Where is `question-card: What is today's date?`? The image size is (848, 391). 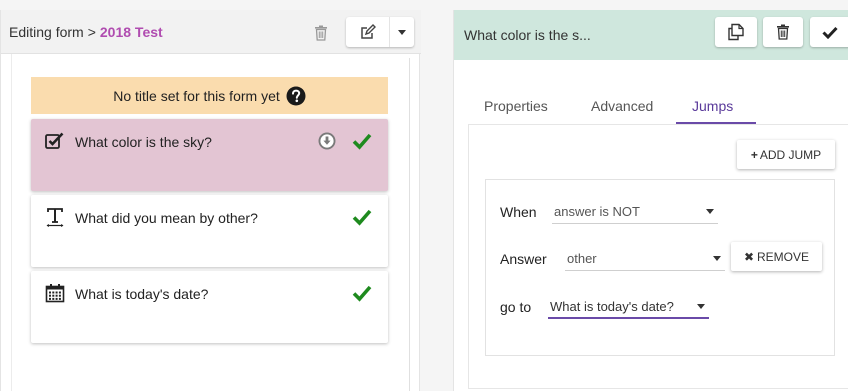
question-card: What is today's date? is located at coordinates (209, 307).